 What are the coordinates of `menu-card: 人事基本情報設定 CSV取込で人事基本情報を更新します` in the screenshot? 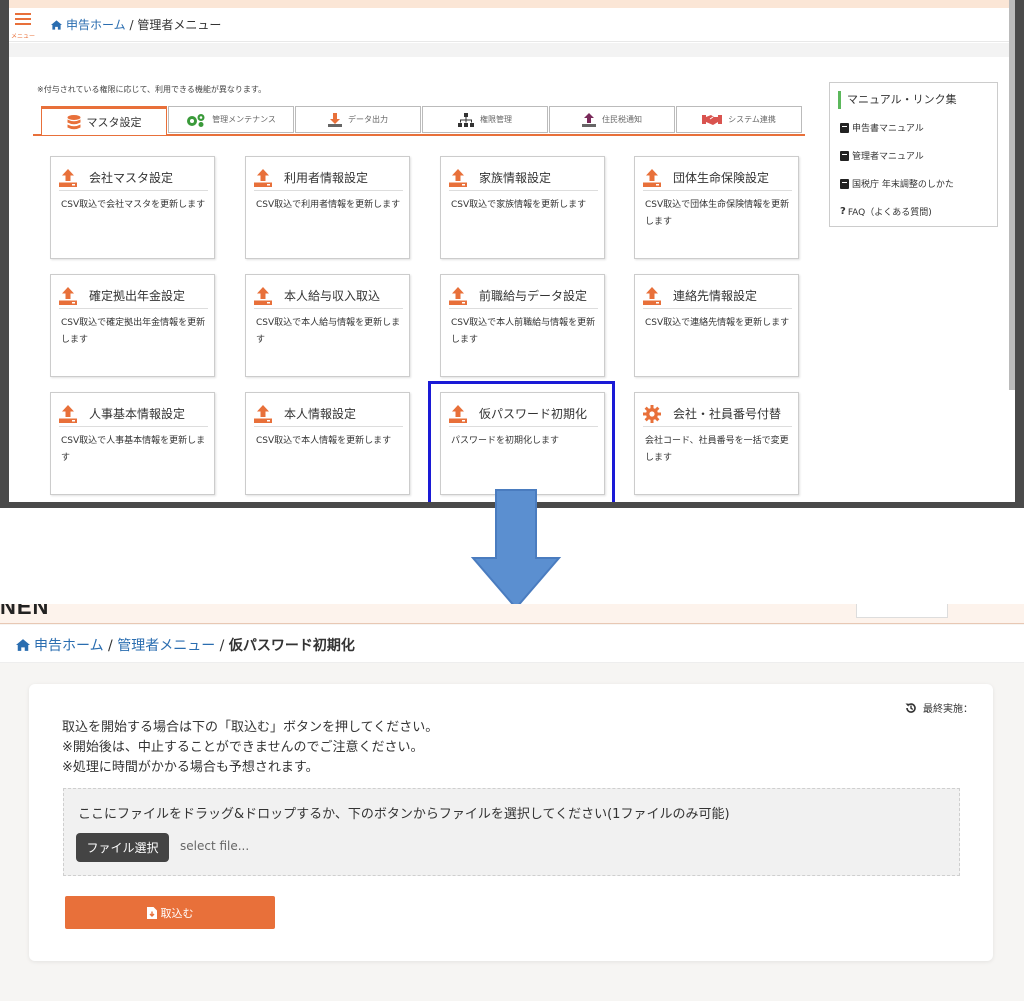 It's located at (132, 443).